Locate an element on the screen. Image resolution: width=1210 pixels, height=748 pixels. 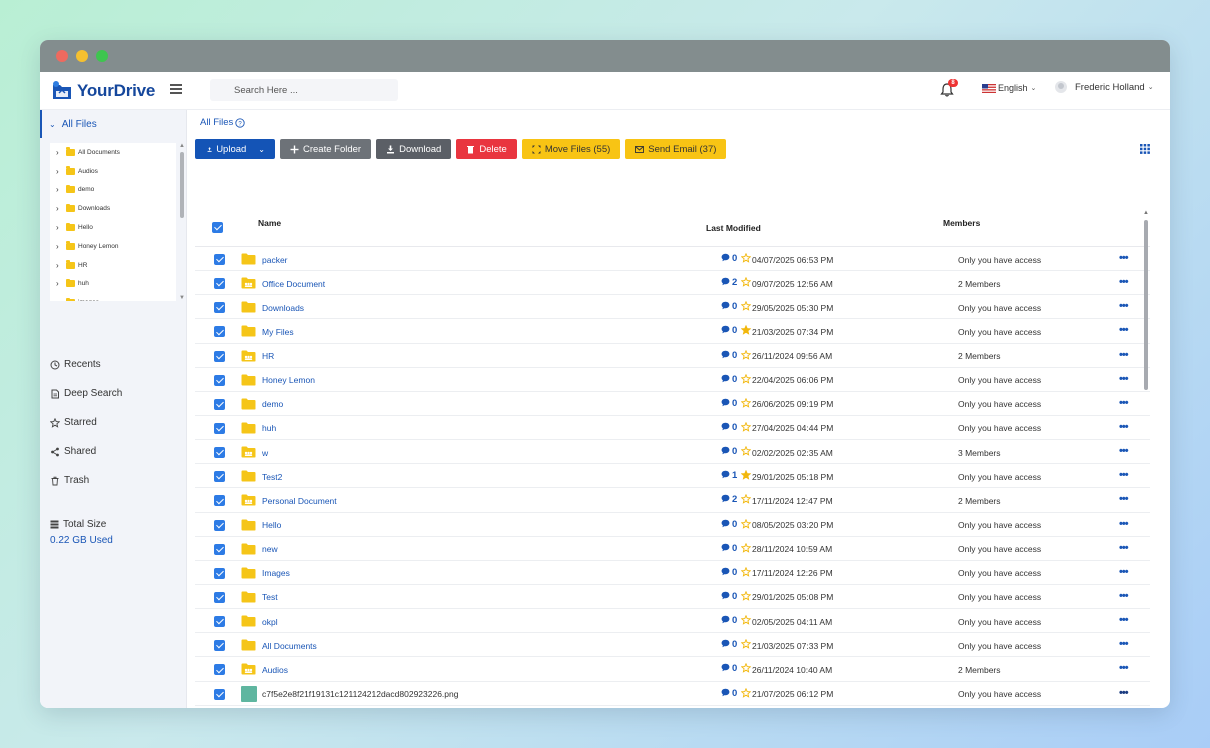
close-window-button is located at coordinates (62, 56).